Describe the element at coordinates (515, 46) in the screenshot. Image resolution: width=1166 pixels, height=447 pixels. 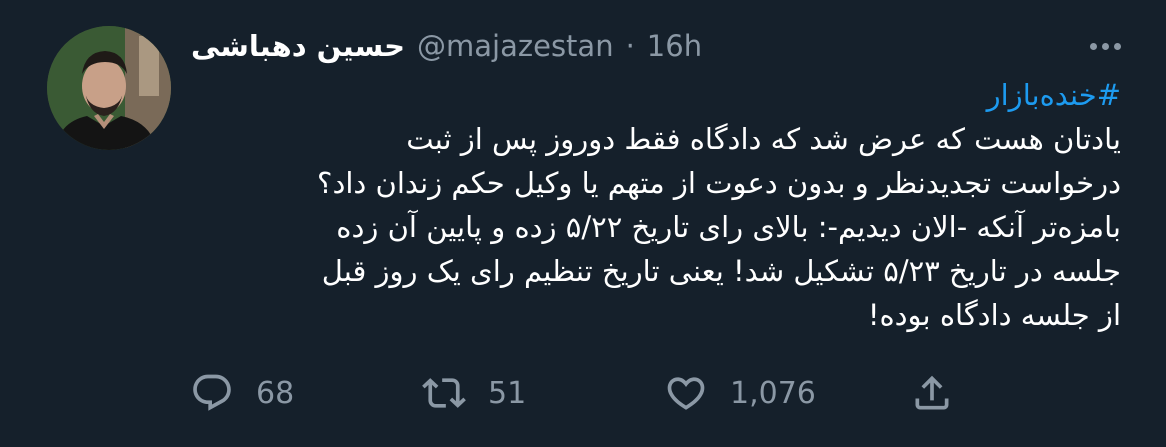
I see `author-handle: @majazestan` at that location.